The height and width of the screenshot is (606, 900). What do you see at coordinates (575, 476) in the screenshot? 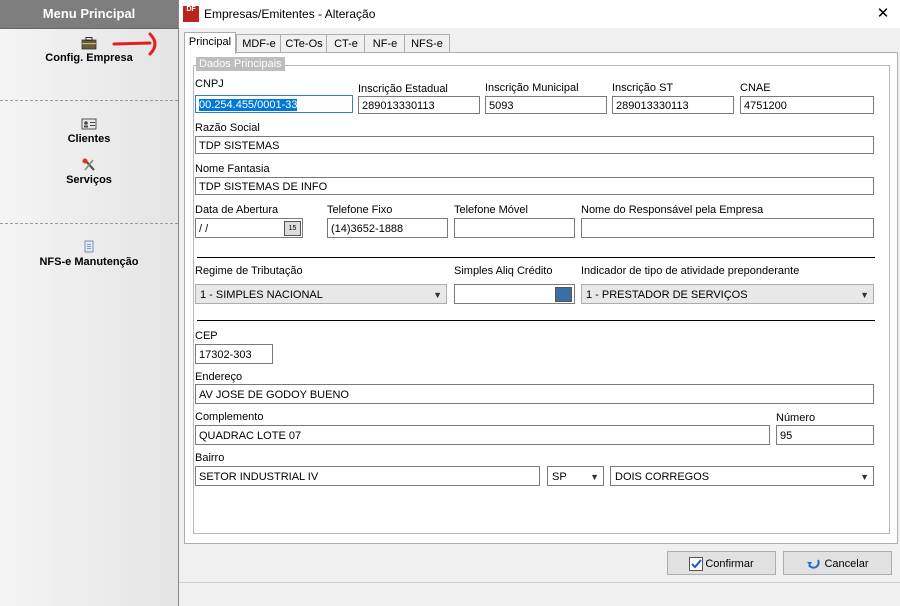
I see `uf-select: SP ▼` at bounding box center [575, 476].